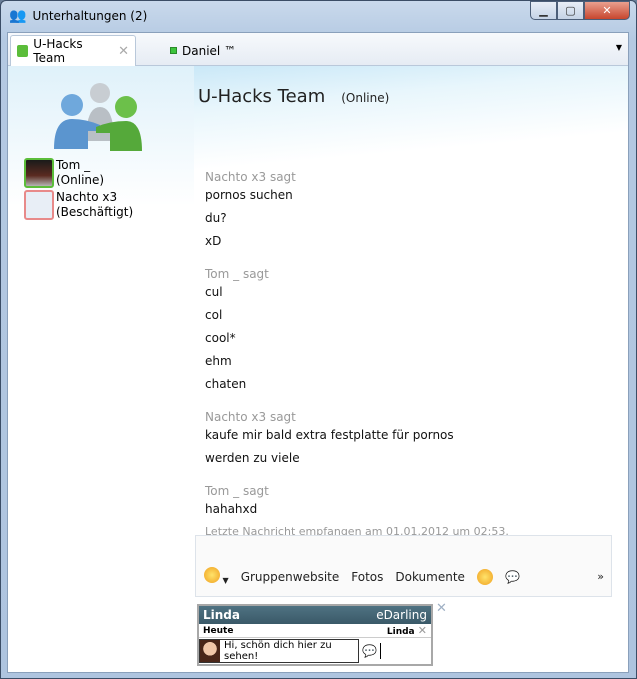 The image size is (637, 679). Describe the element at coordinates (80, 180) in the screenshot. I see `member-status: (Online)` at that location.